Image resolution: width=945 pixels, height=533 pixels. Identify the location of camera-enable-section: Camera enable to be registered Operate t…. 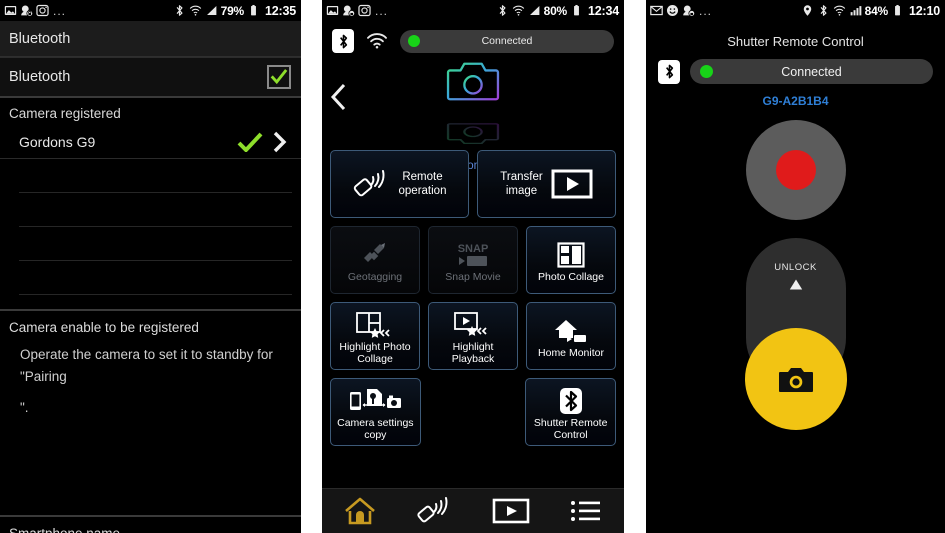
(150, 365).